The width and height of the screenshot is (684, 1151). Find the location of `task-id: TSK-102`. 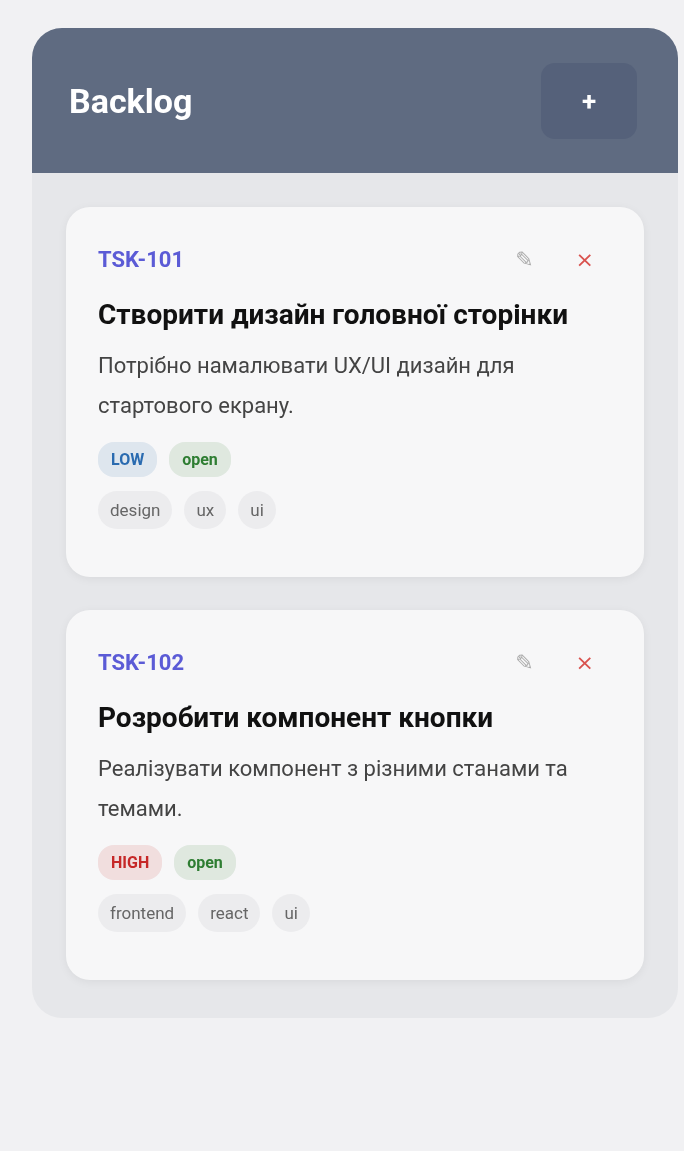

task-id: TSK-102 is located at coordinates (142, 662).